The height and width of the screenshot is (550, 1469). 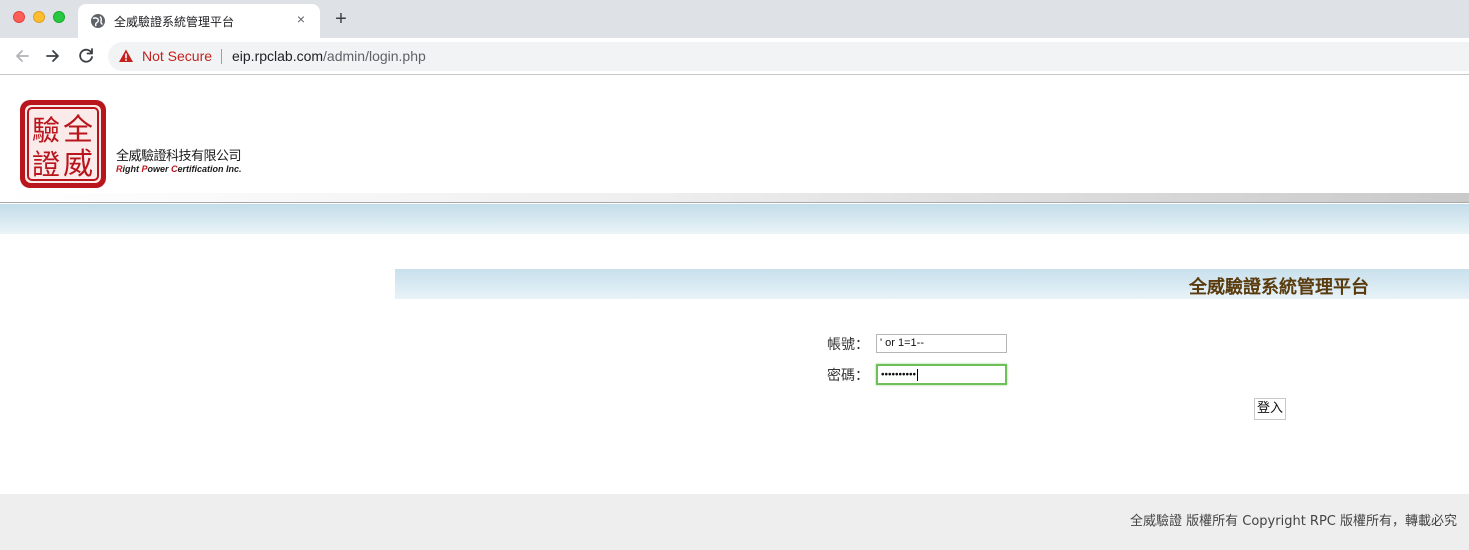 What do you see at coordinates (734, 522) in the screenshot?
I see `site-footer: 全威驗證 版權所有 Copyright RPC 版權所有，轉載必究` at bounding box center [734, 522].